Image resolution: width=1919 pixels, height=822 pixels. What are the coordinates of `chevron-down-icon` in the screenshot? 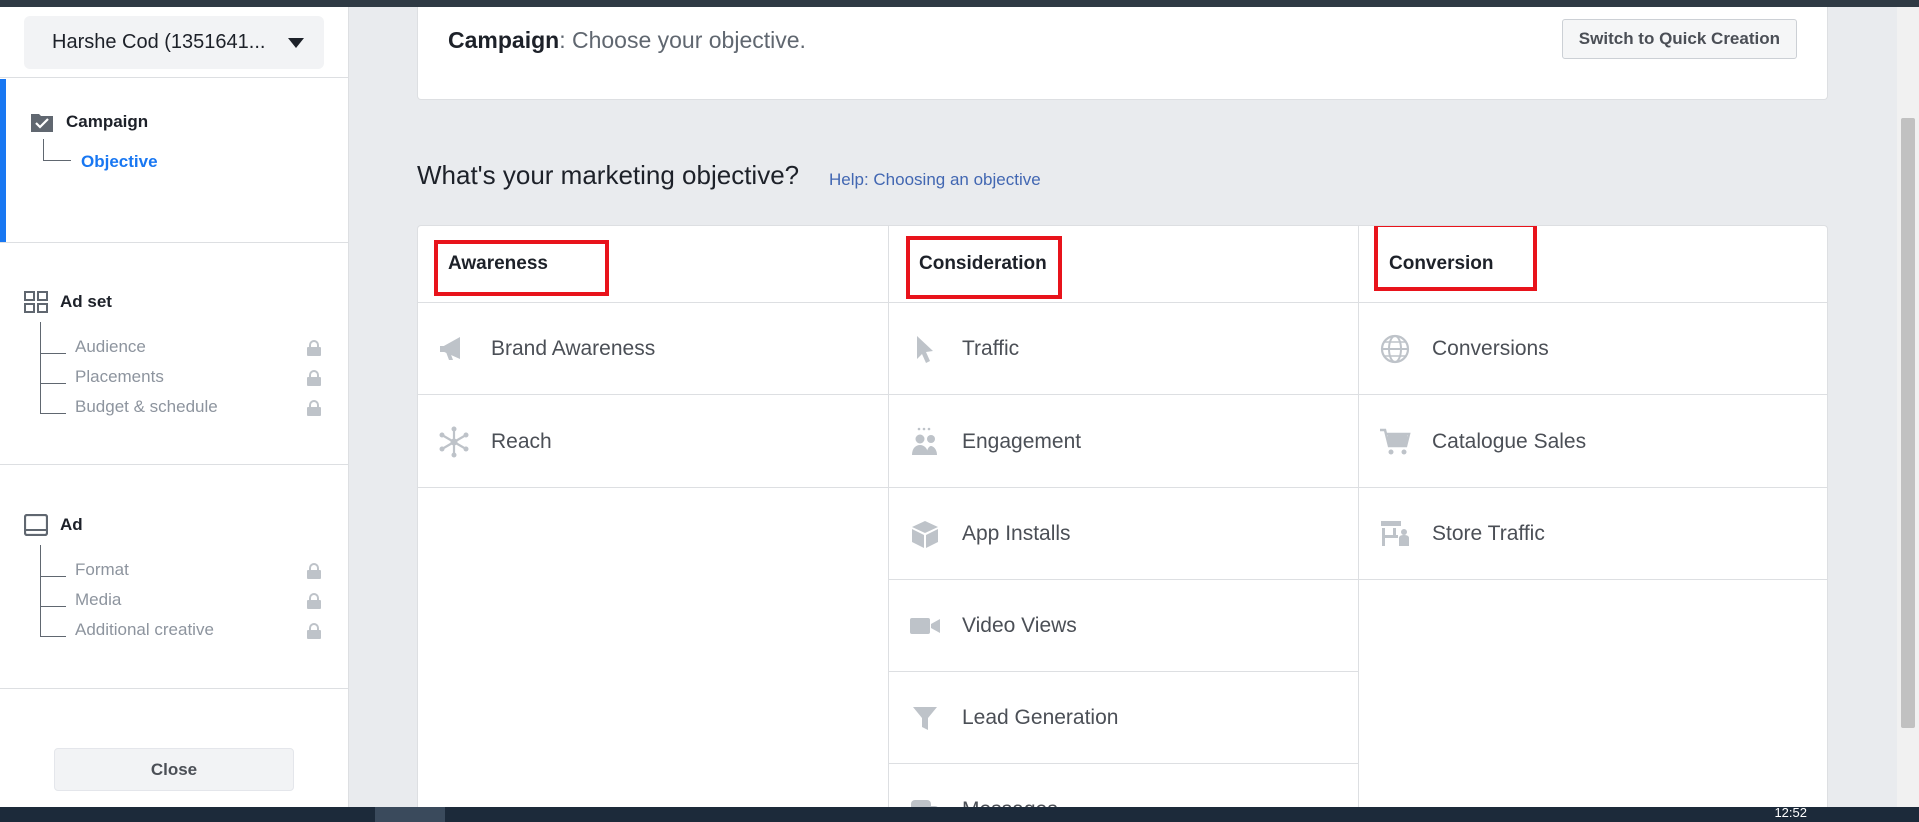 It's located at (296, 43).